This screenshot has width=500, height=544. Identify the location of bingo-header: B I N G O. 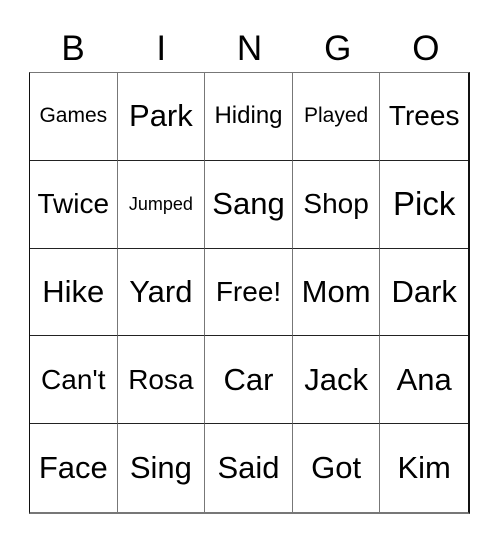
(249, 49).